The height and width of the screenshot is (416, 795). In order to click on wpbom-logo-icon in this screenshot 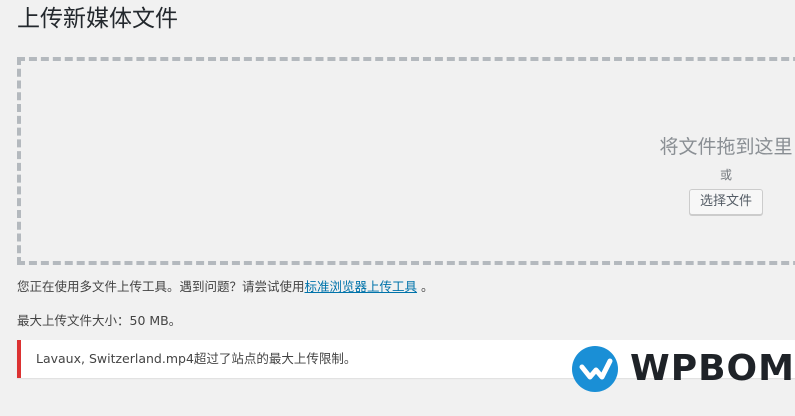, I will do `click(595, 369)`.